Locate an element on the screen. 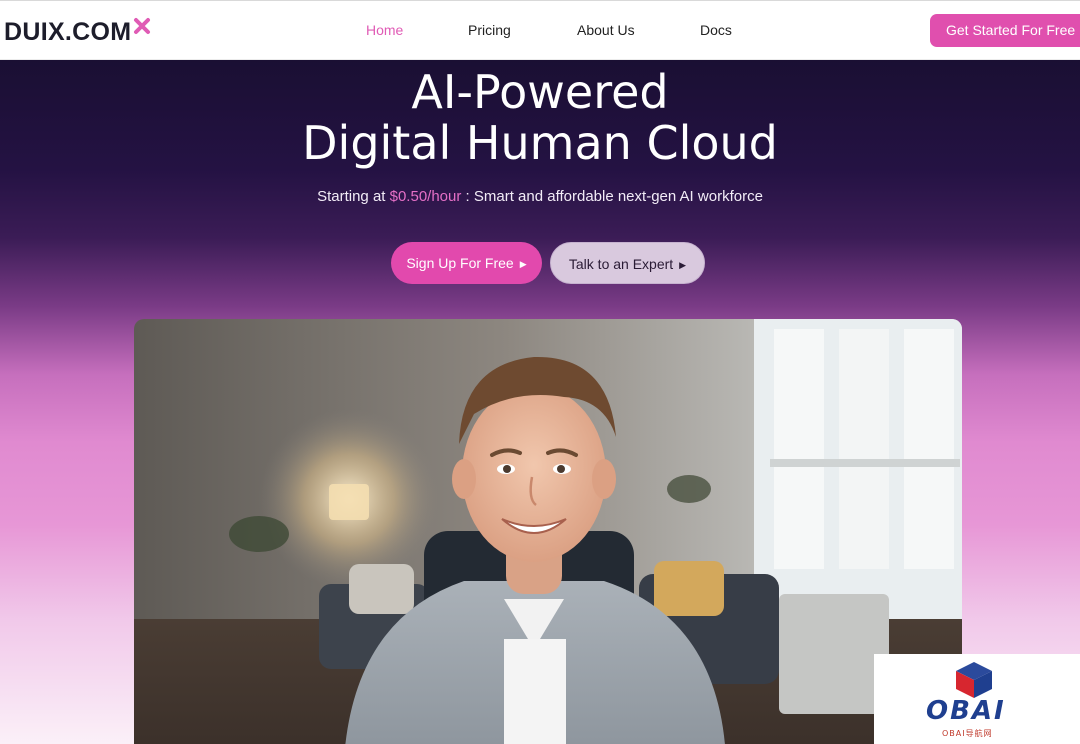  hero-title-line1: AI-Powered is located at coordinates (540, 92).